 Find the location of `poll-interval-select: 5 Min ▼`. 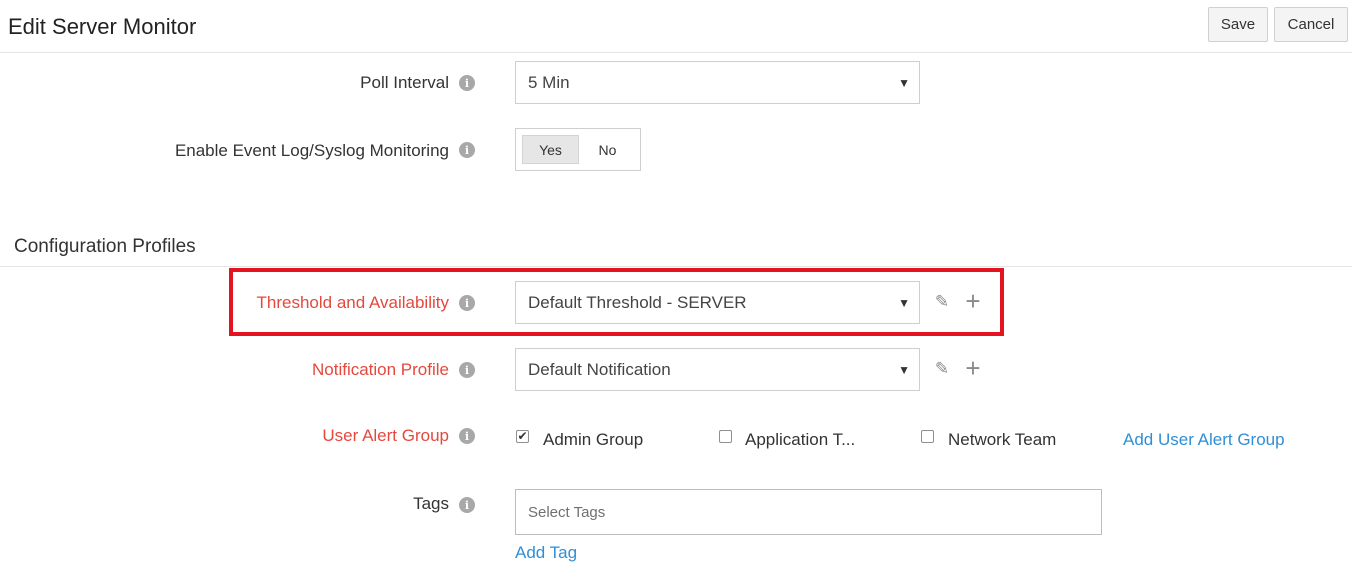

poll-interval-select: 5 Min ▼ is located at coordinates (717, 82).